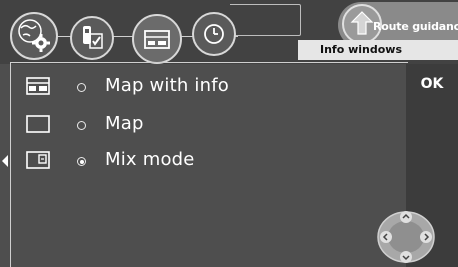  Describe the element at coordinates (211, 161) in the screenshot. I see `option-mix-mode: Mix mode` at that location.